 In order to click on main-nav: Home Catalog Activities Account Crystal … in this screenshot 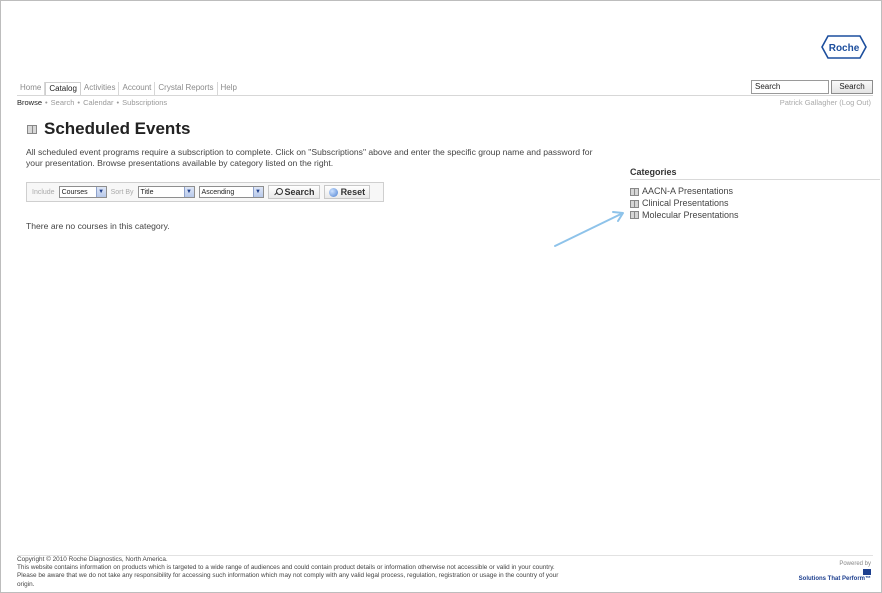, I will do `click(128, 88)`.